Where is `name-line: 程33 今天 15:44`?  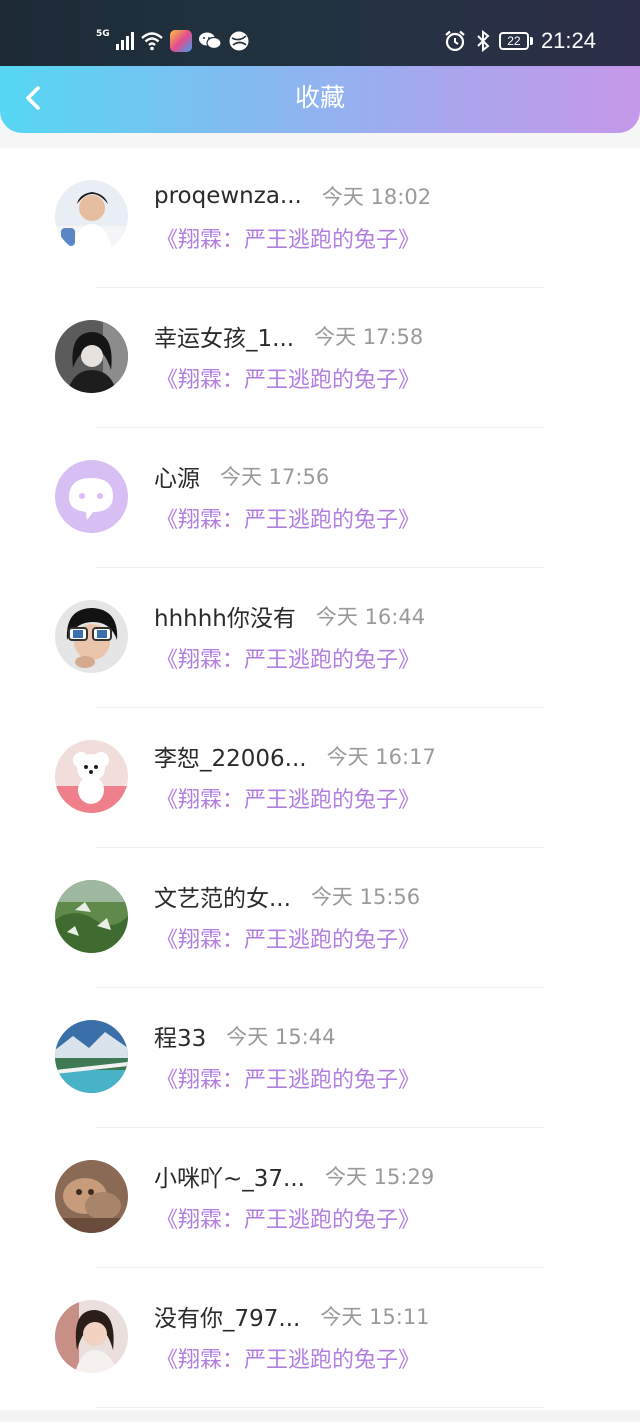 name-line: 程33 今天 15:44 is located at coordinates (244, 1036).